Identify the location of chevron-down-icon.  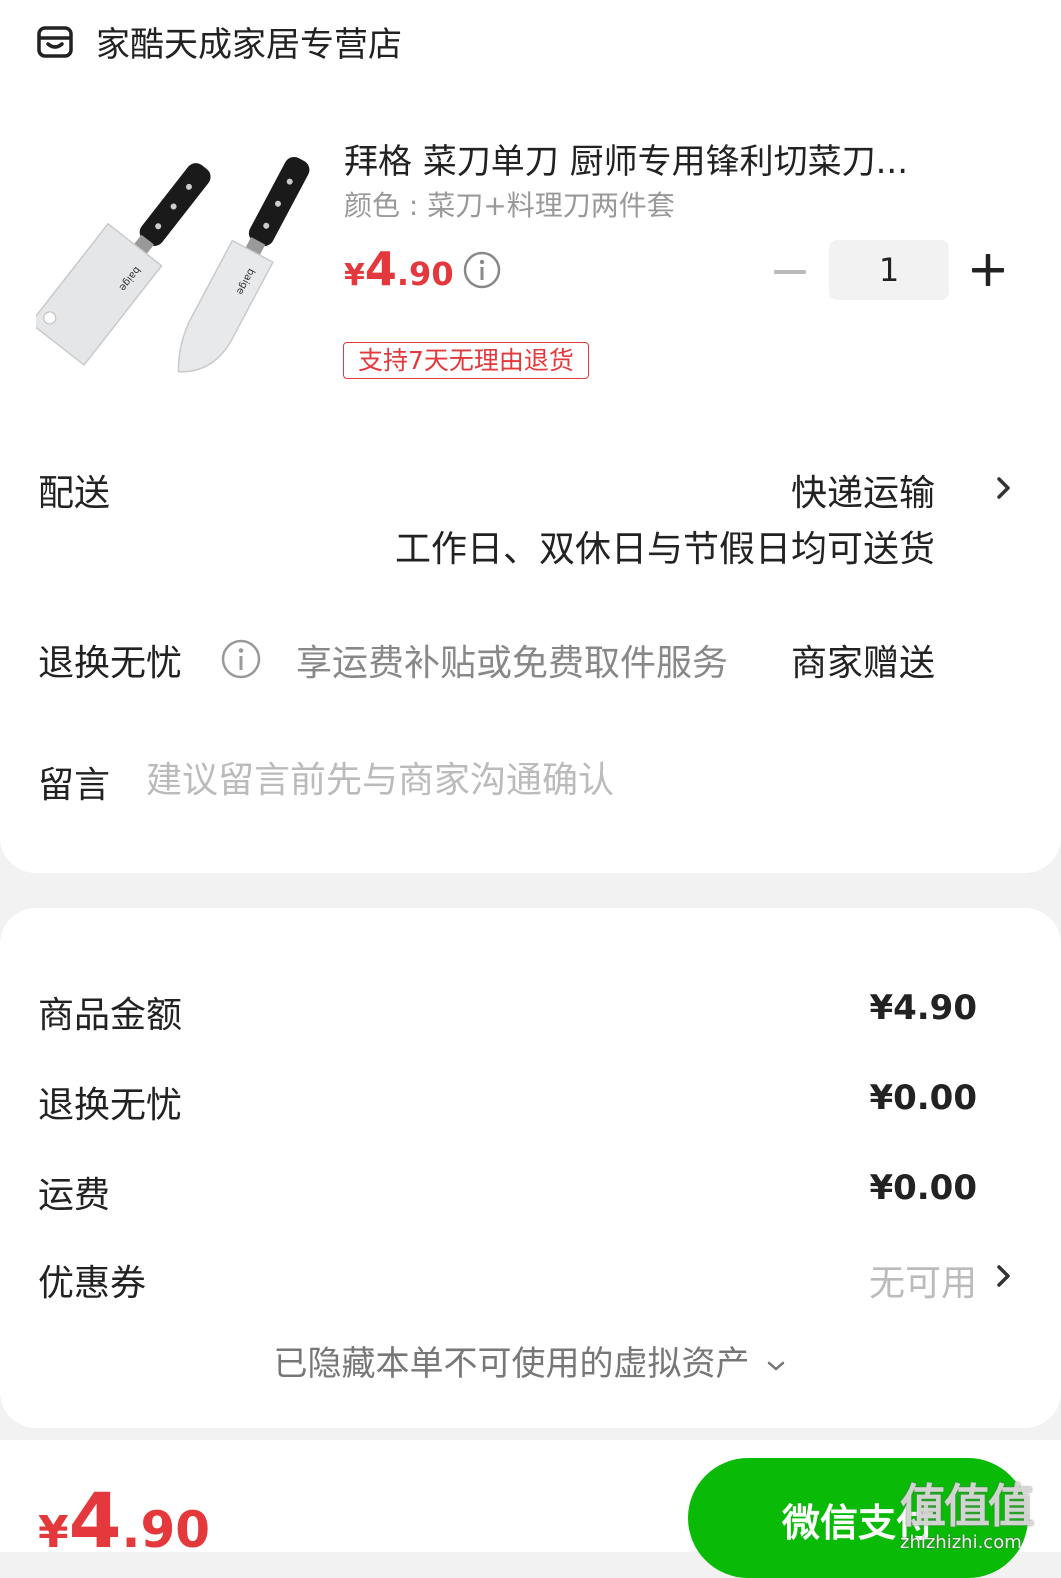
(775, 1365).